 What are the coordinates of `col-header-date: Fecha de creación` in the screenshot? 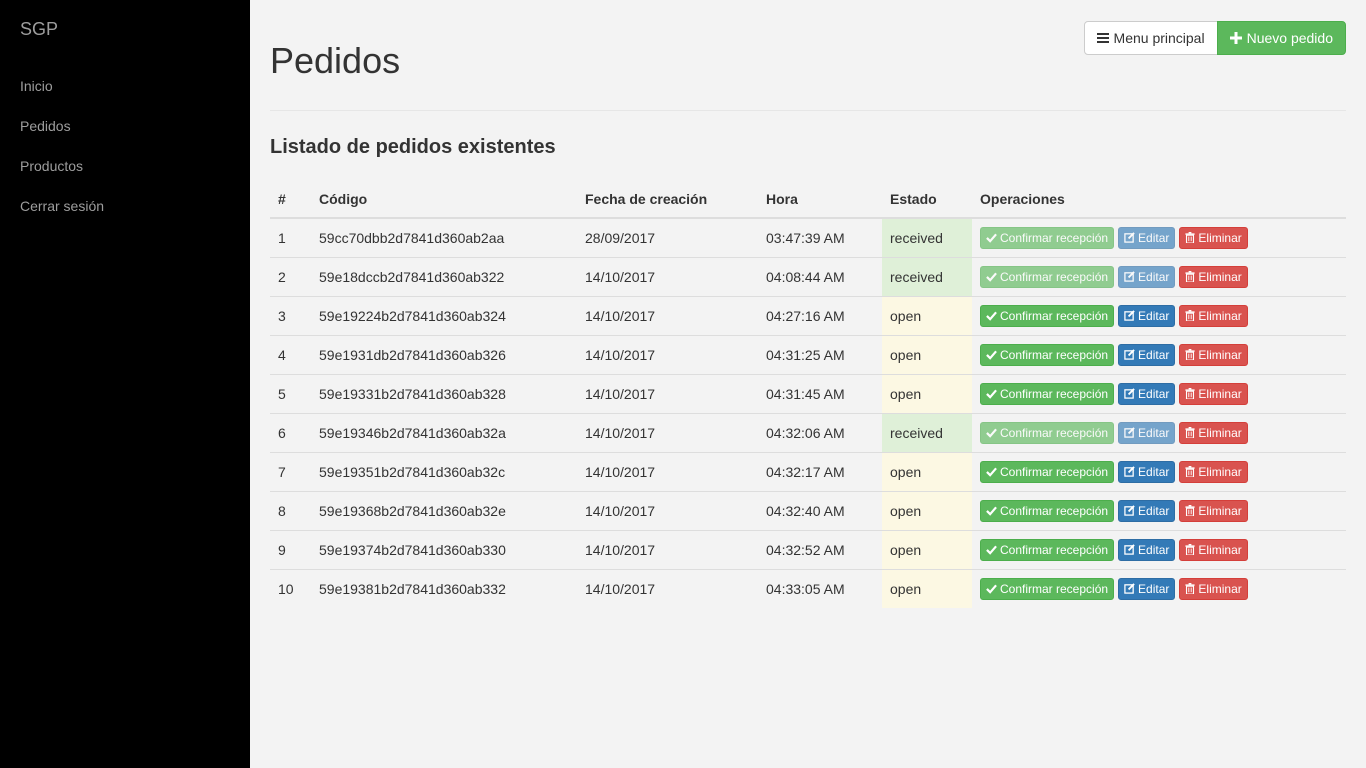 It's located at (667, 199).